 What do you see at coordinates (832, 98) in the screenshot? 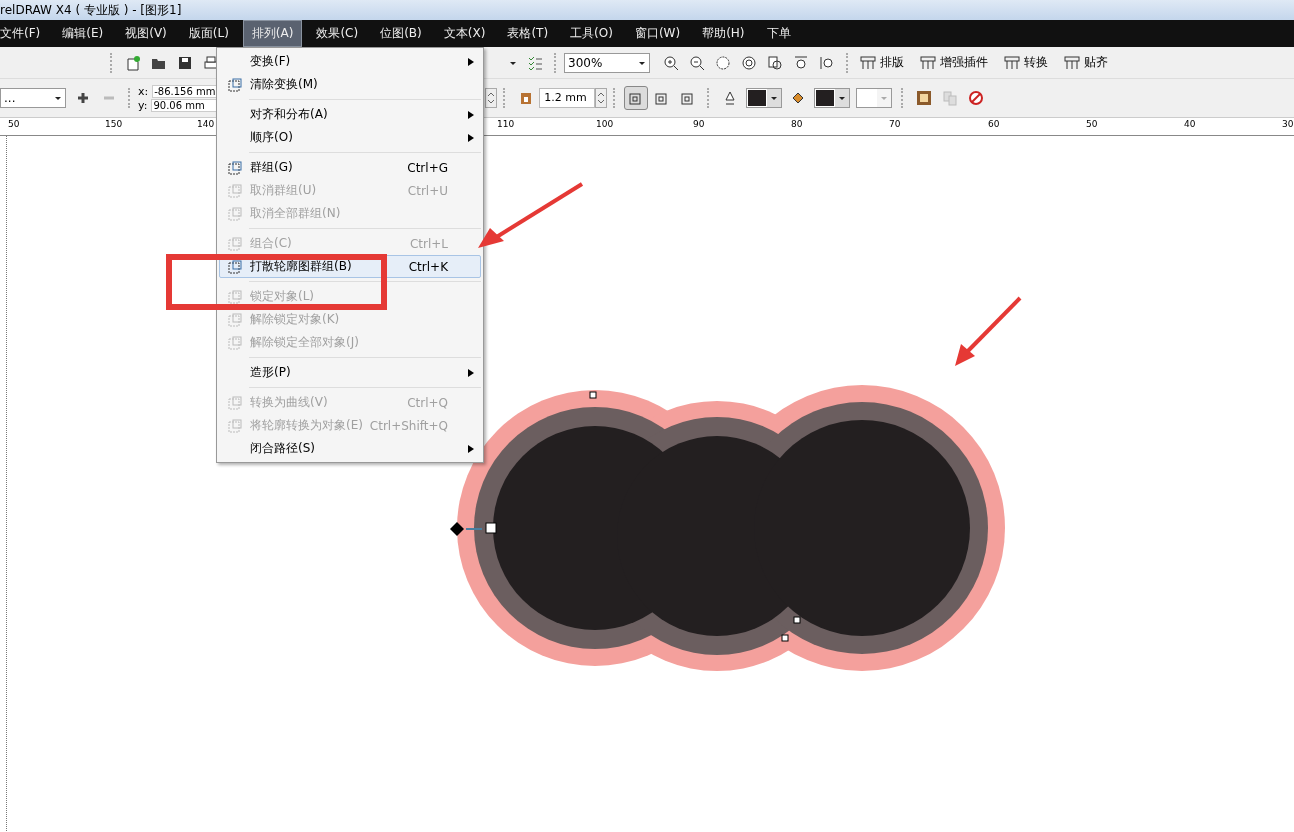
I see `fill-color-picker` at bounding box center [832, 98].